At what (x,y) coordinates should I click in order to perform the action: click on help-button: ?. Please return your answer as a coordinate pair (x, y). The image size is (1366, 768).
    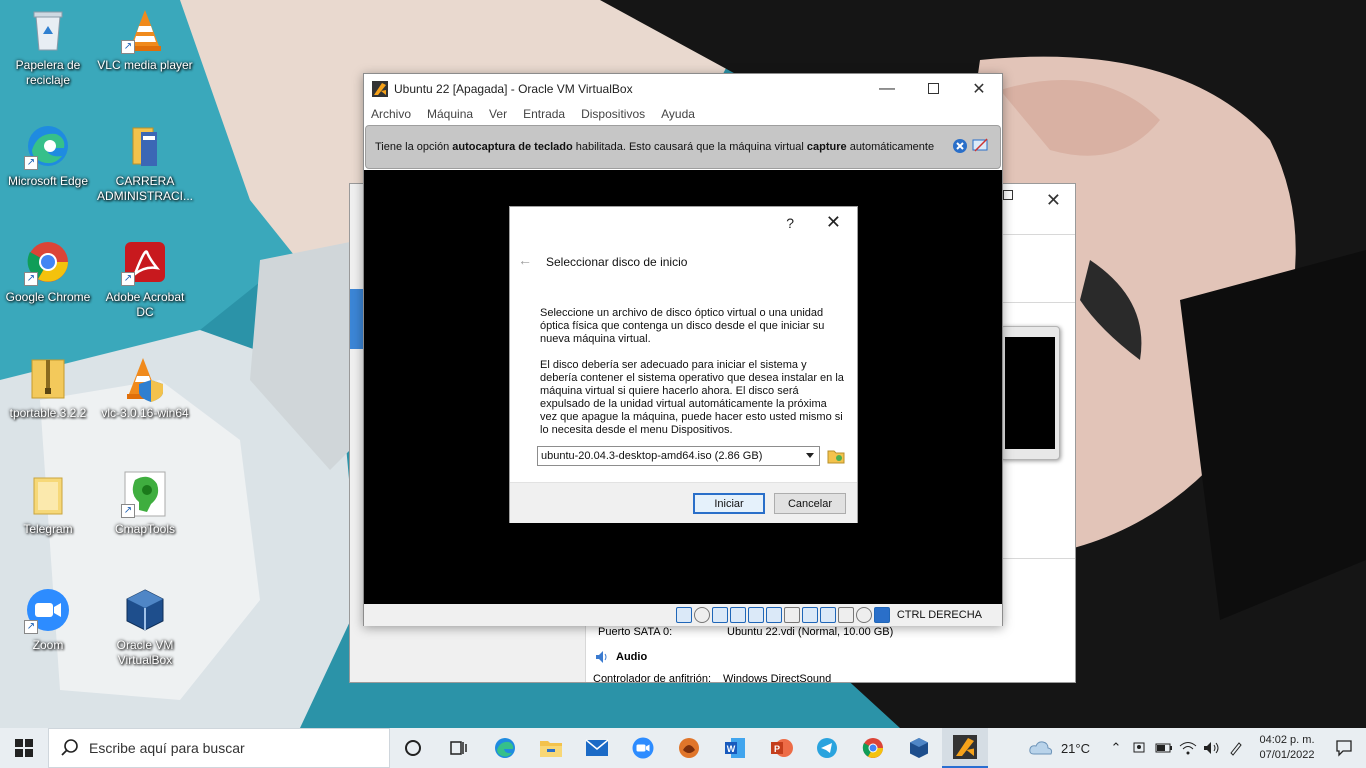
    Looking at the image, I should click on (790, 223).